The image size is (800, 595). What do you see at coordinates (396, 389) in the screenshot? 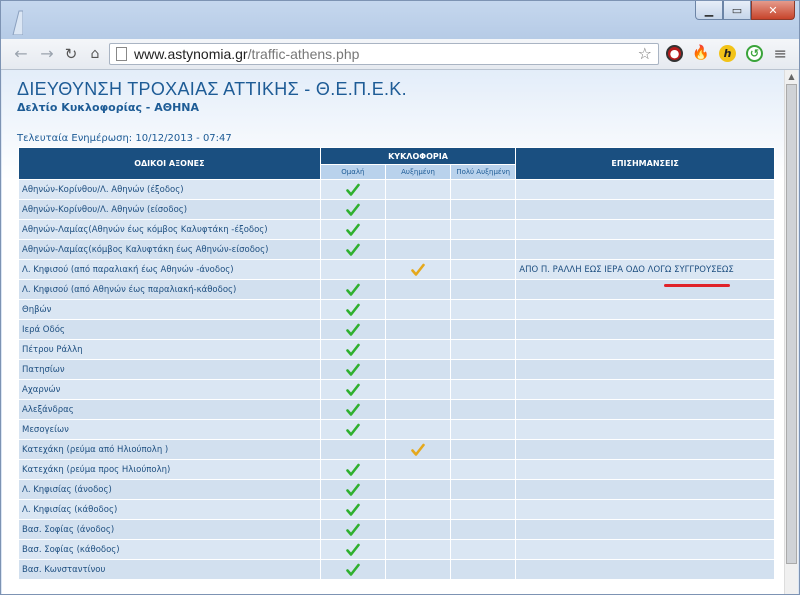
I see `table-row: Αχαρνών` at bounding box center [396, 389].